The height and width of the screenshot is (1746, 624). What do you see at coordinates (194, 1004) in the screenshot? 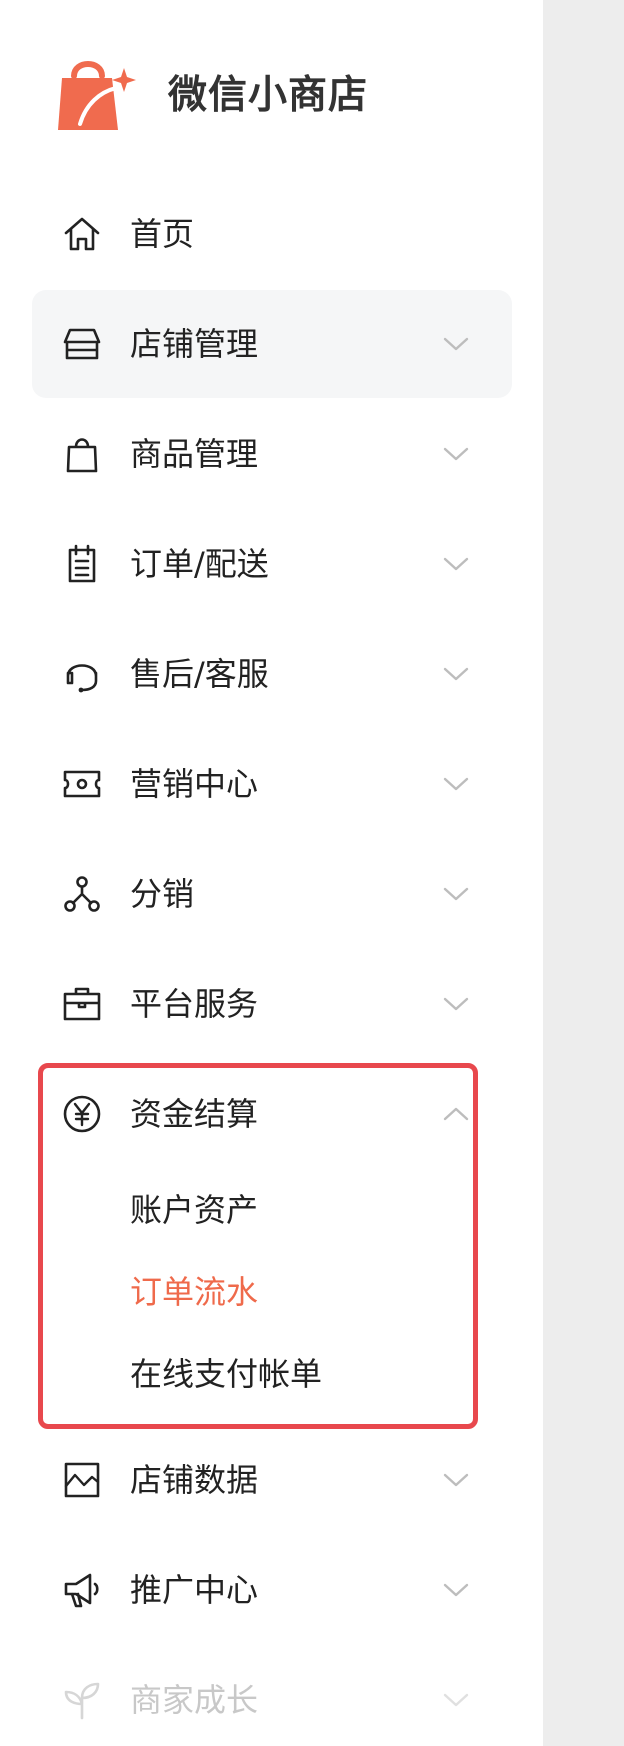
I see `sidebar-item-label: 平台服务` at bounding box center [194, 1004].